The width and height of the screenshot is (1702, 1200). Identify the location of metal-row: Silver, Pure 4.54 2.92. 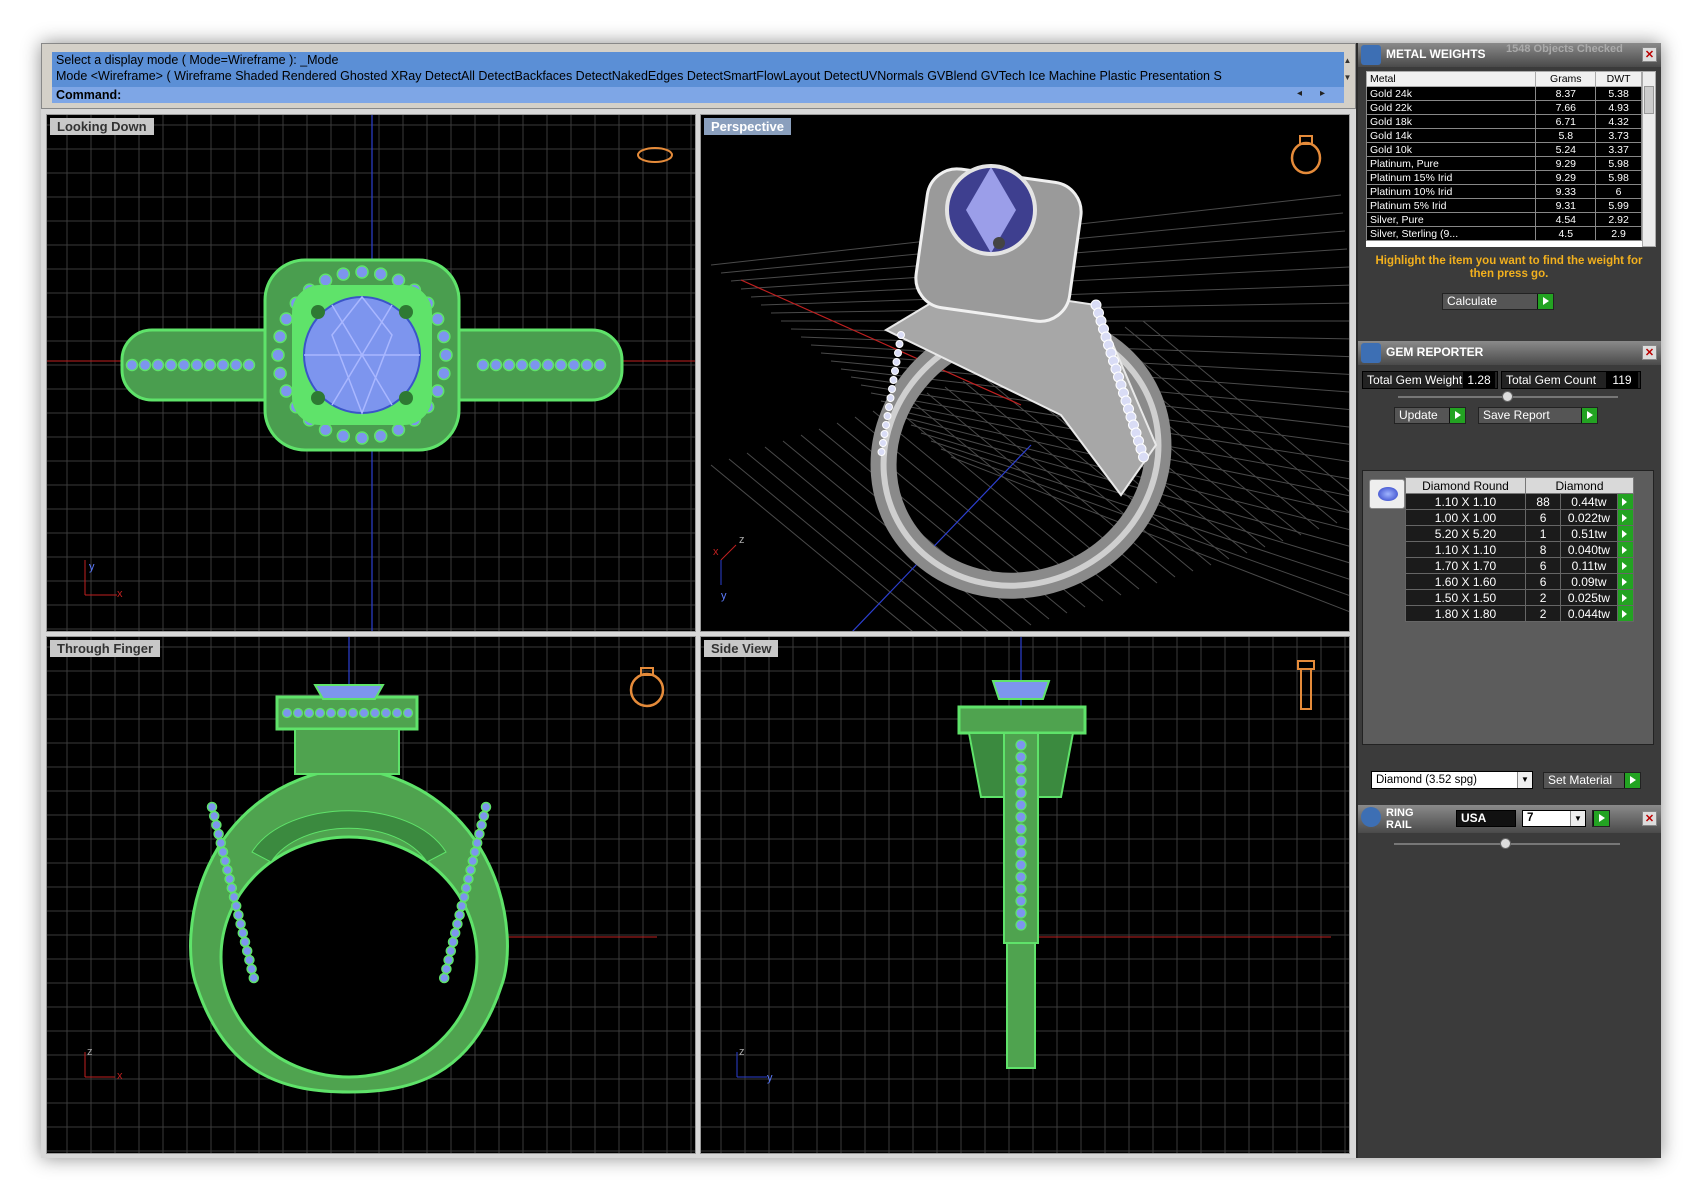
(1504, 219).